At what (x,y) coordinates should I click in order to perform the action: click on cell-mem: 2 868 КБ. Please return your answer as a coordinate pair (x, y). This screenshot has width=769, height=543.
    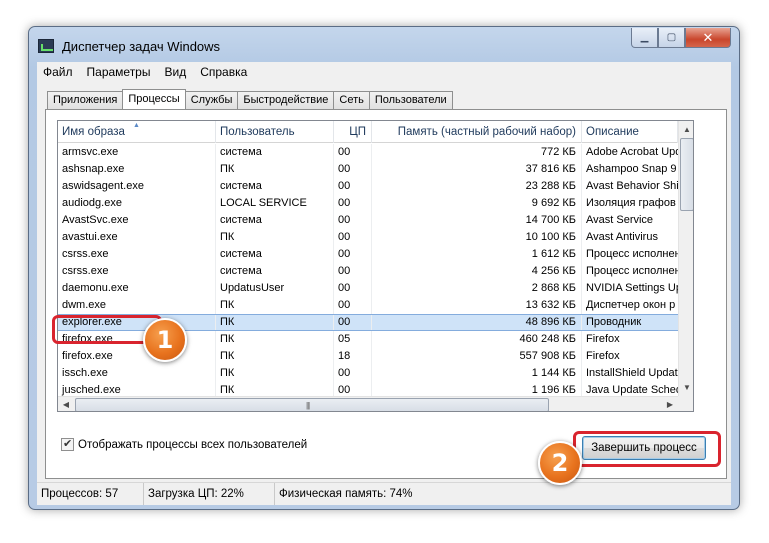
    Looking at the image, I should click on (477, 288).